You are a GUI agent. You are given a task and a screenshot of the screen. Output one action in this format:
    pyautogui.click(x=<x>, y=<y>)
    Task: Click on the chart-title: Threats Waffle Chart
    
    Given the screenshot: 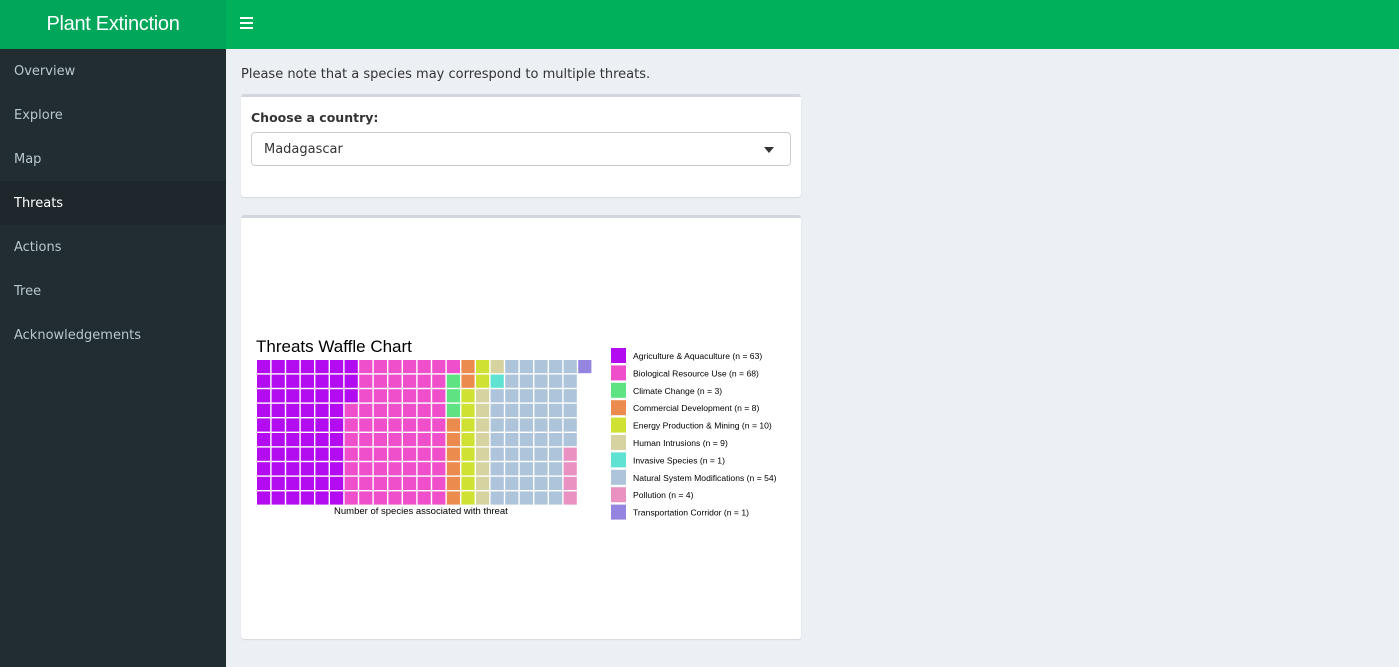 What is the action you would take?
    pyautogui.click(x=334, y=346)
    